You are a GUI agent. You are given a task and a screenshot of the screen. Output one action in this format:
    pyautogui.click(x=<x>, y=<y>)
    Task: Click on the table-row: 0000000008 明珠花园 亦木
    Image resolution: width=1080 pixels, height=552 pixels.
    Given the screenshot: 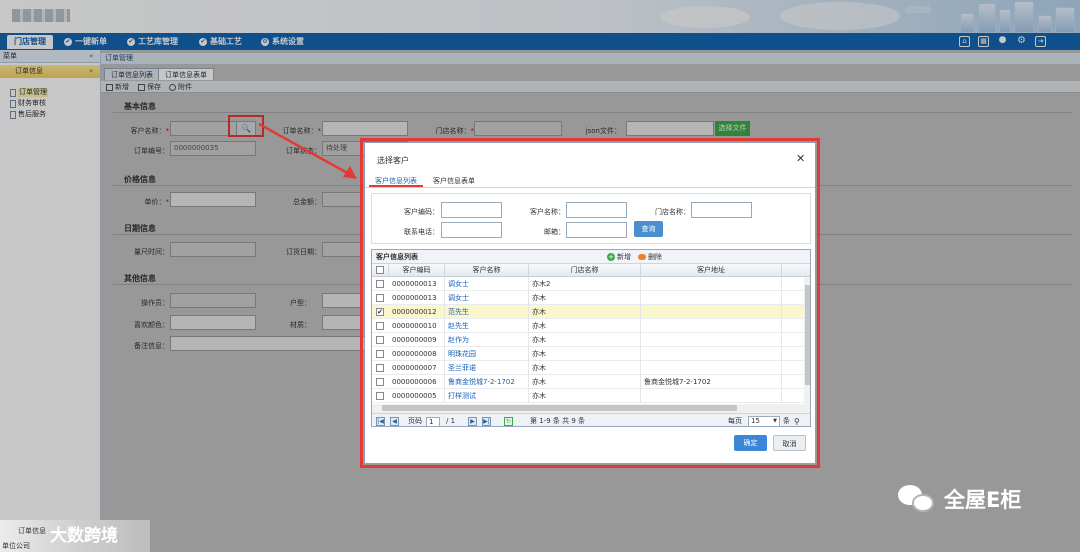 What is the action you would take?
    pyautogui.click(x=588, y=354)
    